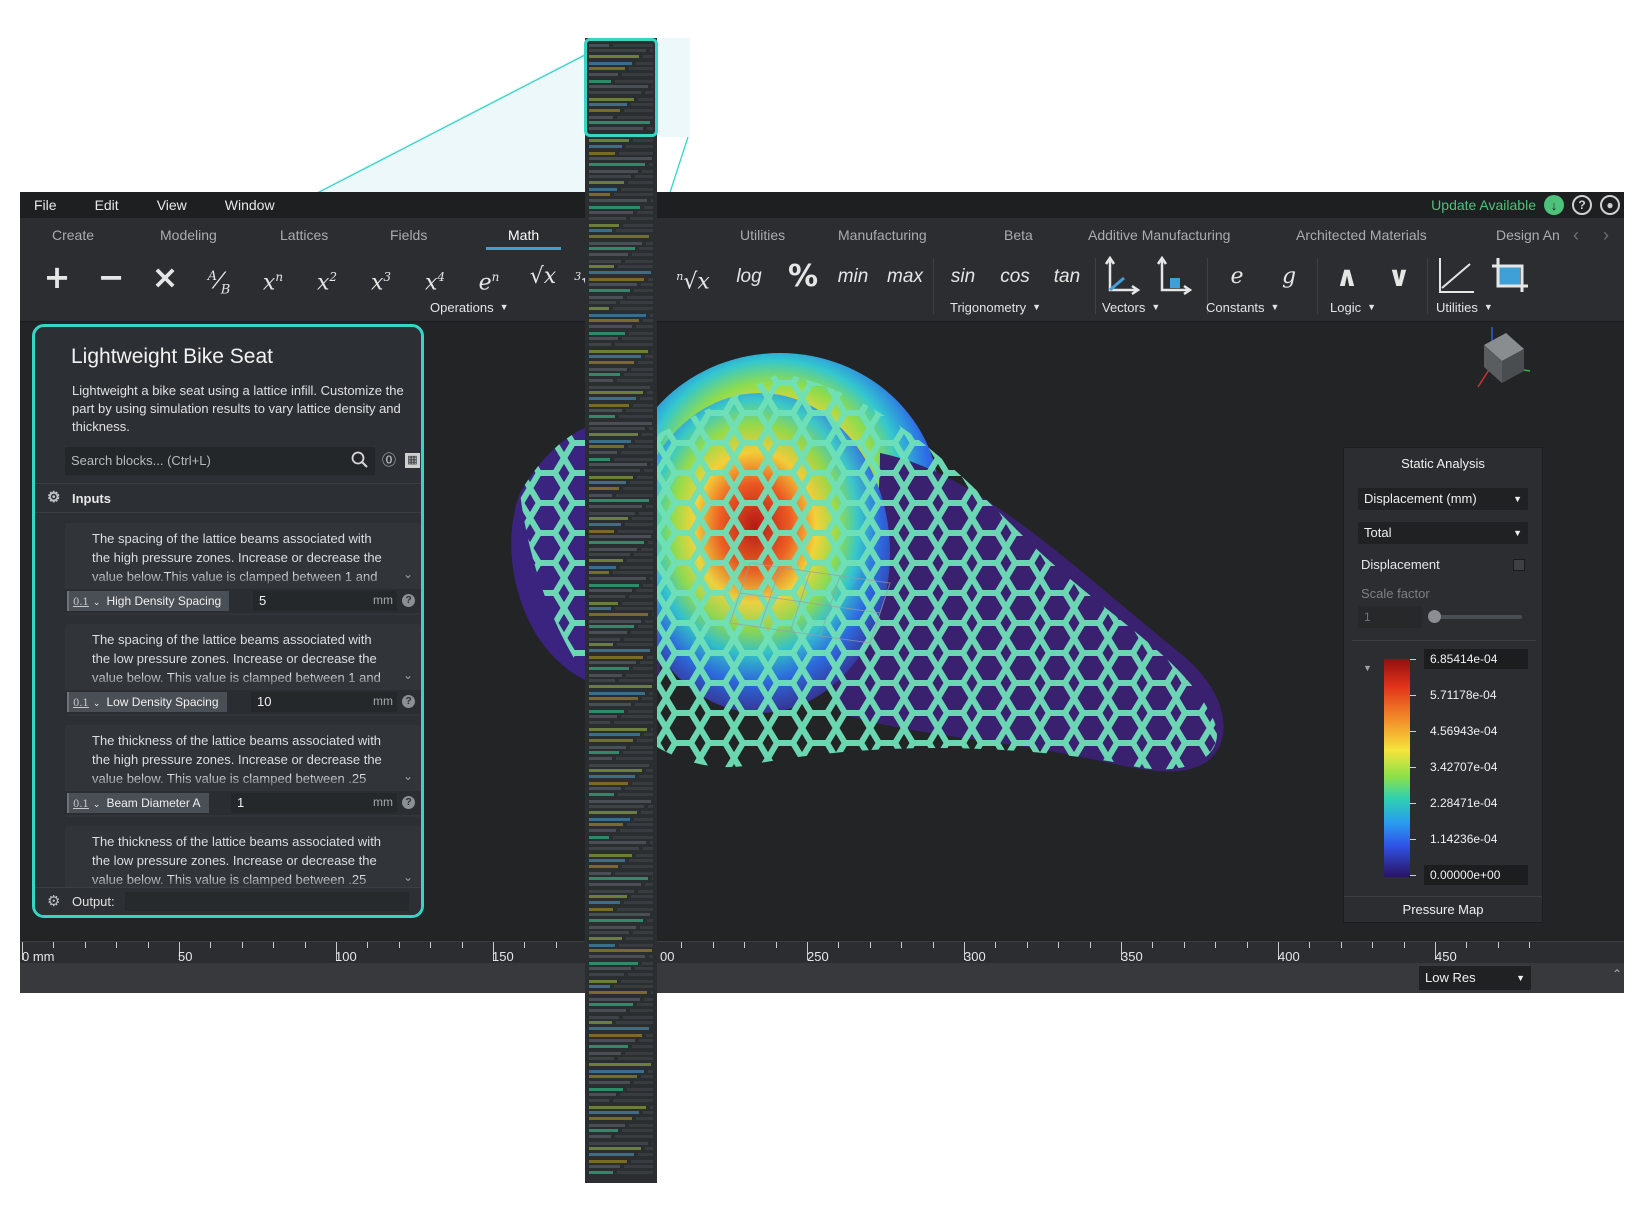  What do you see at coordinates (1237, 277) in the screenshot?
I see `constant-e-button: e` at bounding box center [1237, 277].